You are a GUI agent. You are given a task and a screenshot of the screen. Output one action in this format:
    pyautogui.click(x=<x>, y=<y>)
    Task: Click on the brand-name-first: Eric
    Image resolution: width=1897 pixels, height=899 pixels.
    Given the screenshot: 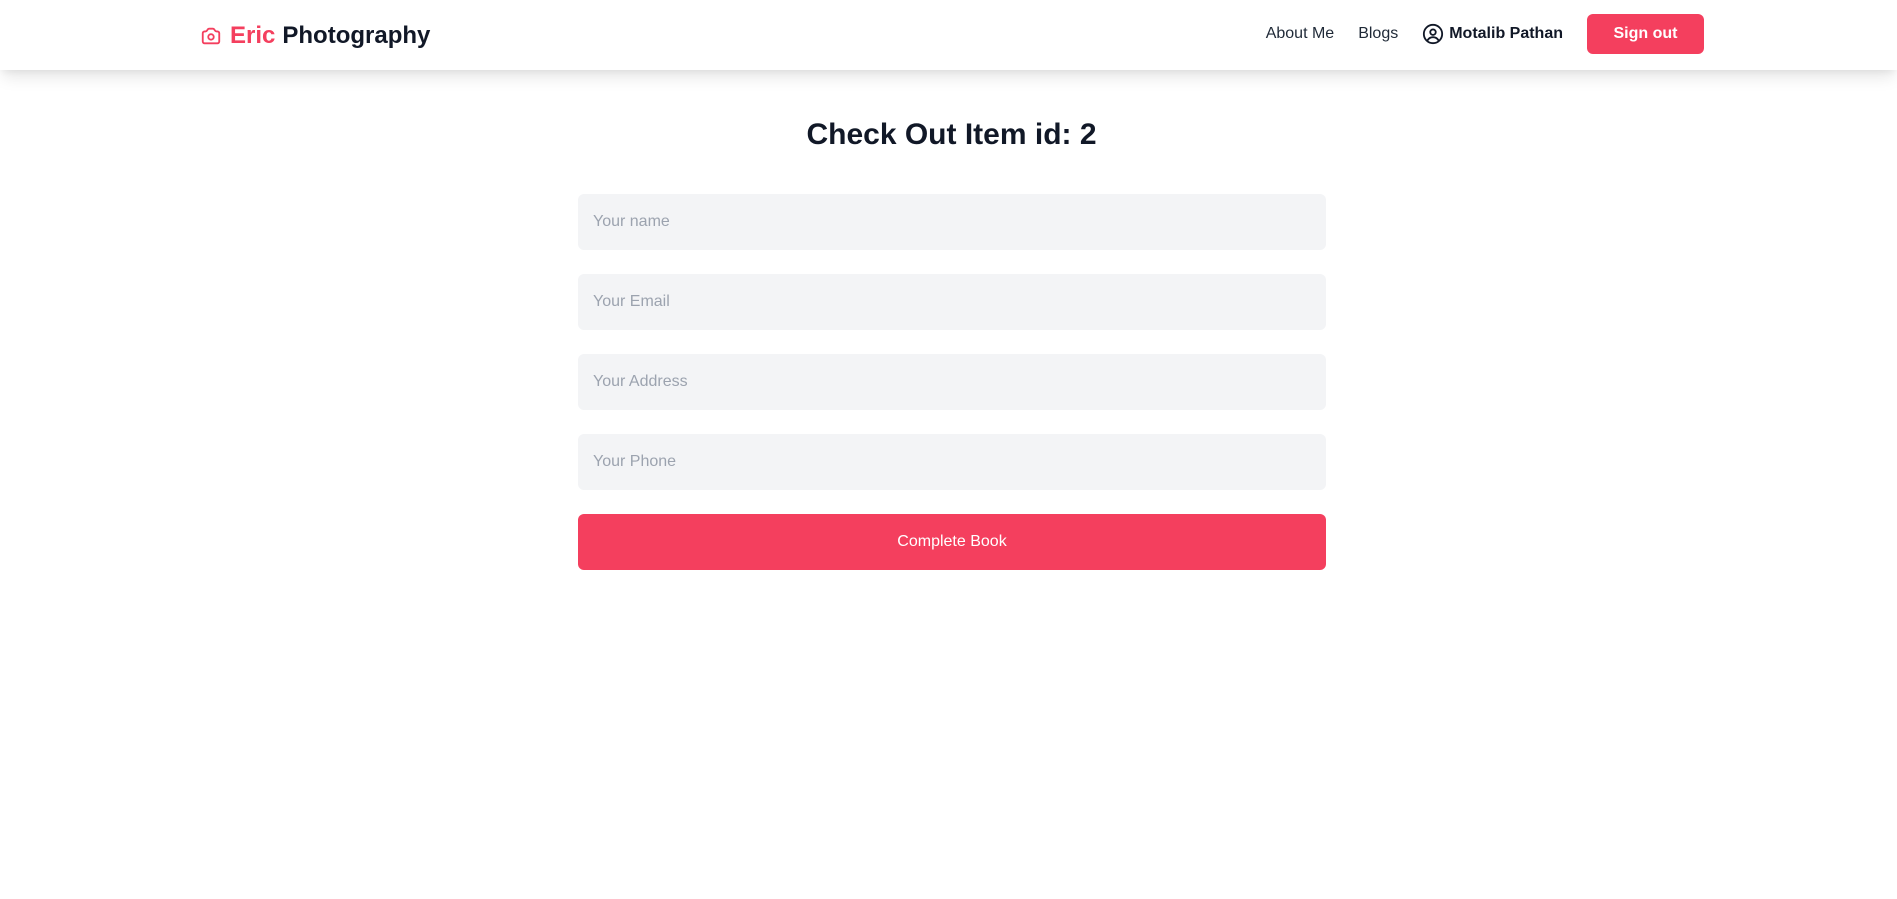 What is the action you would take?
    pyautogui.click(x=253, y=35)
    